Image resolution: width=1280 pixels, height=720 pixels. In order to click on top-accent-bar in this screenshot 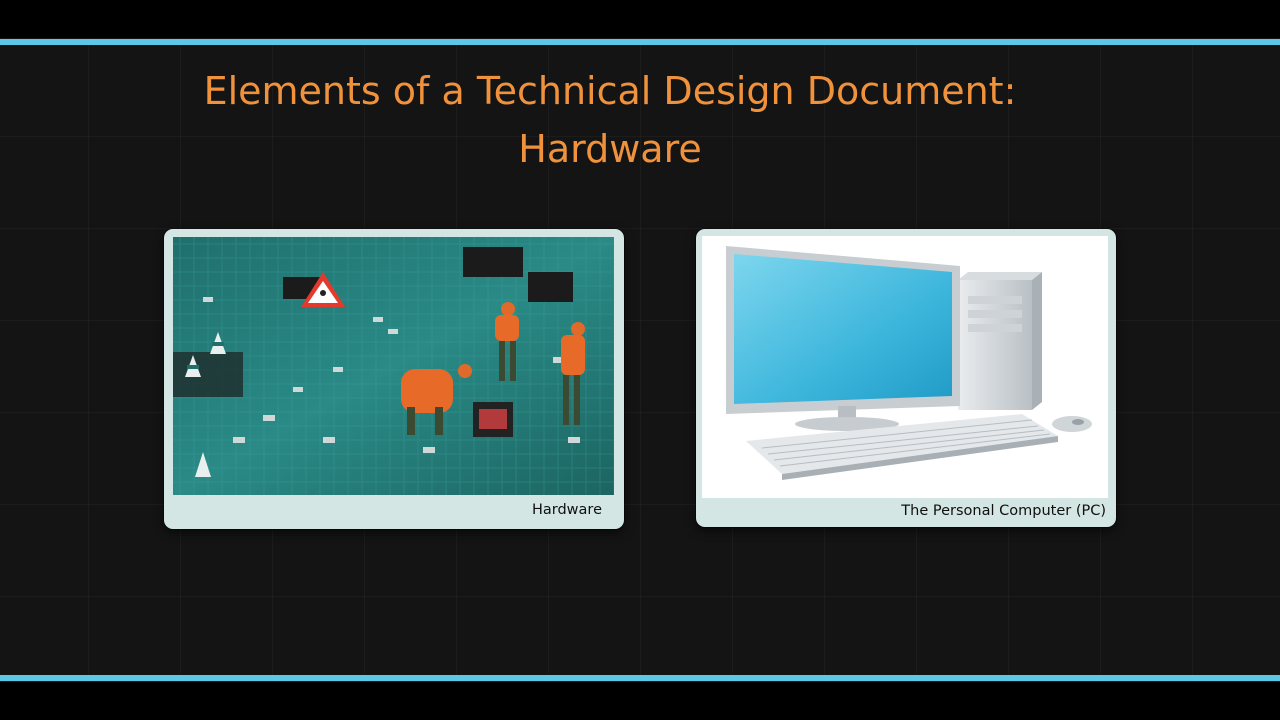, I will do `click(640, 42)`.